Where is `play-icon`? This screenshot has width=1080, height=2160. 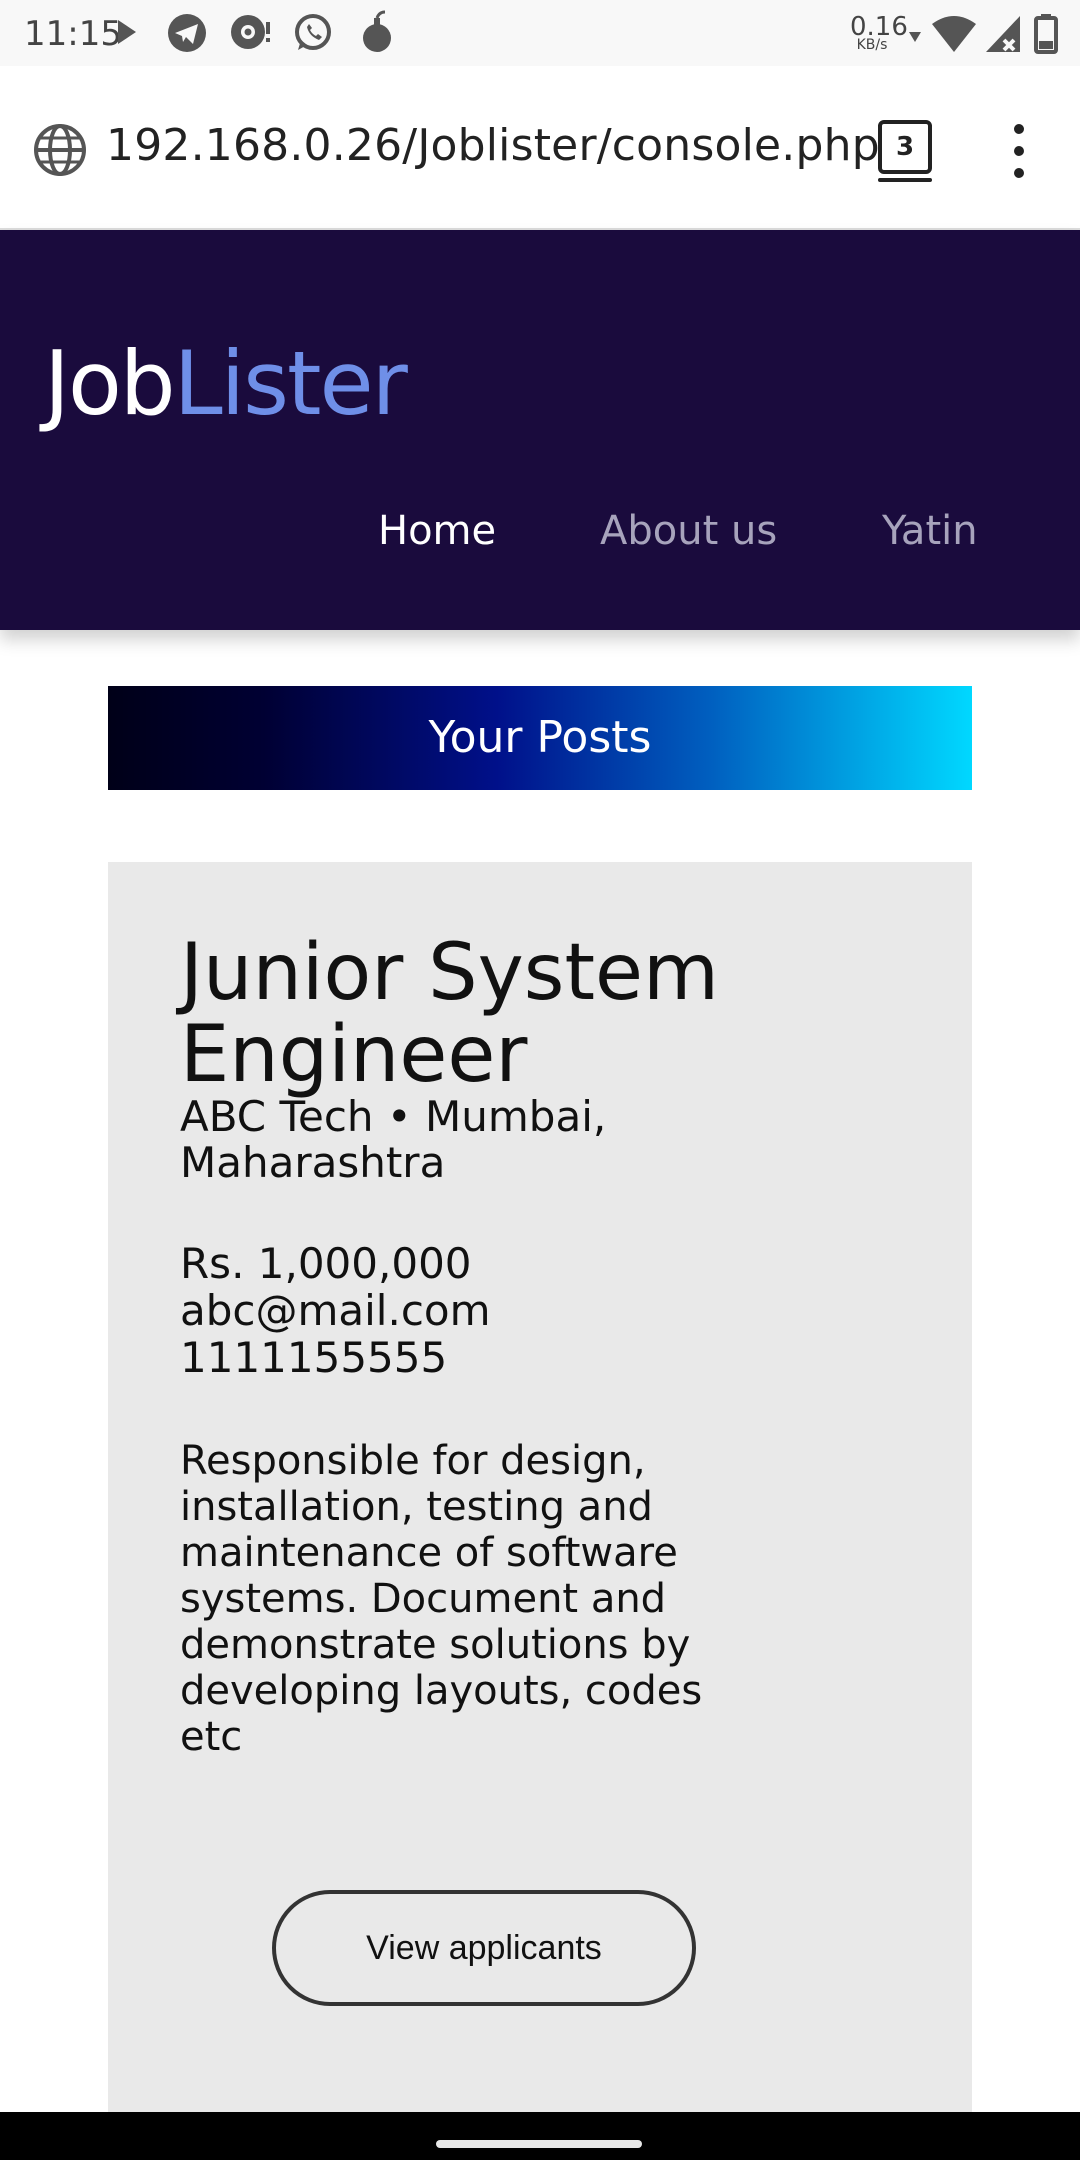
play-icon is located at coordinates (127, 32).